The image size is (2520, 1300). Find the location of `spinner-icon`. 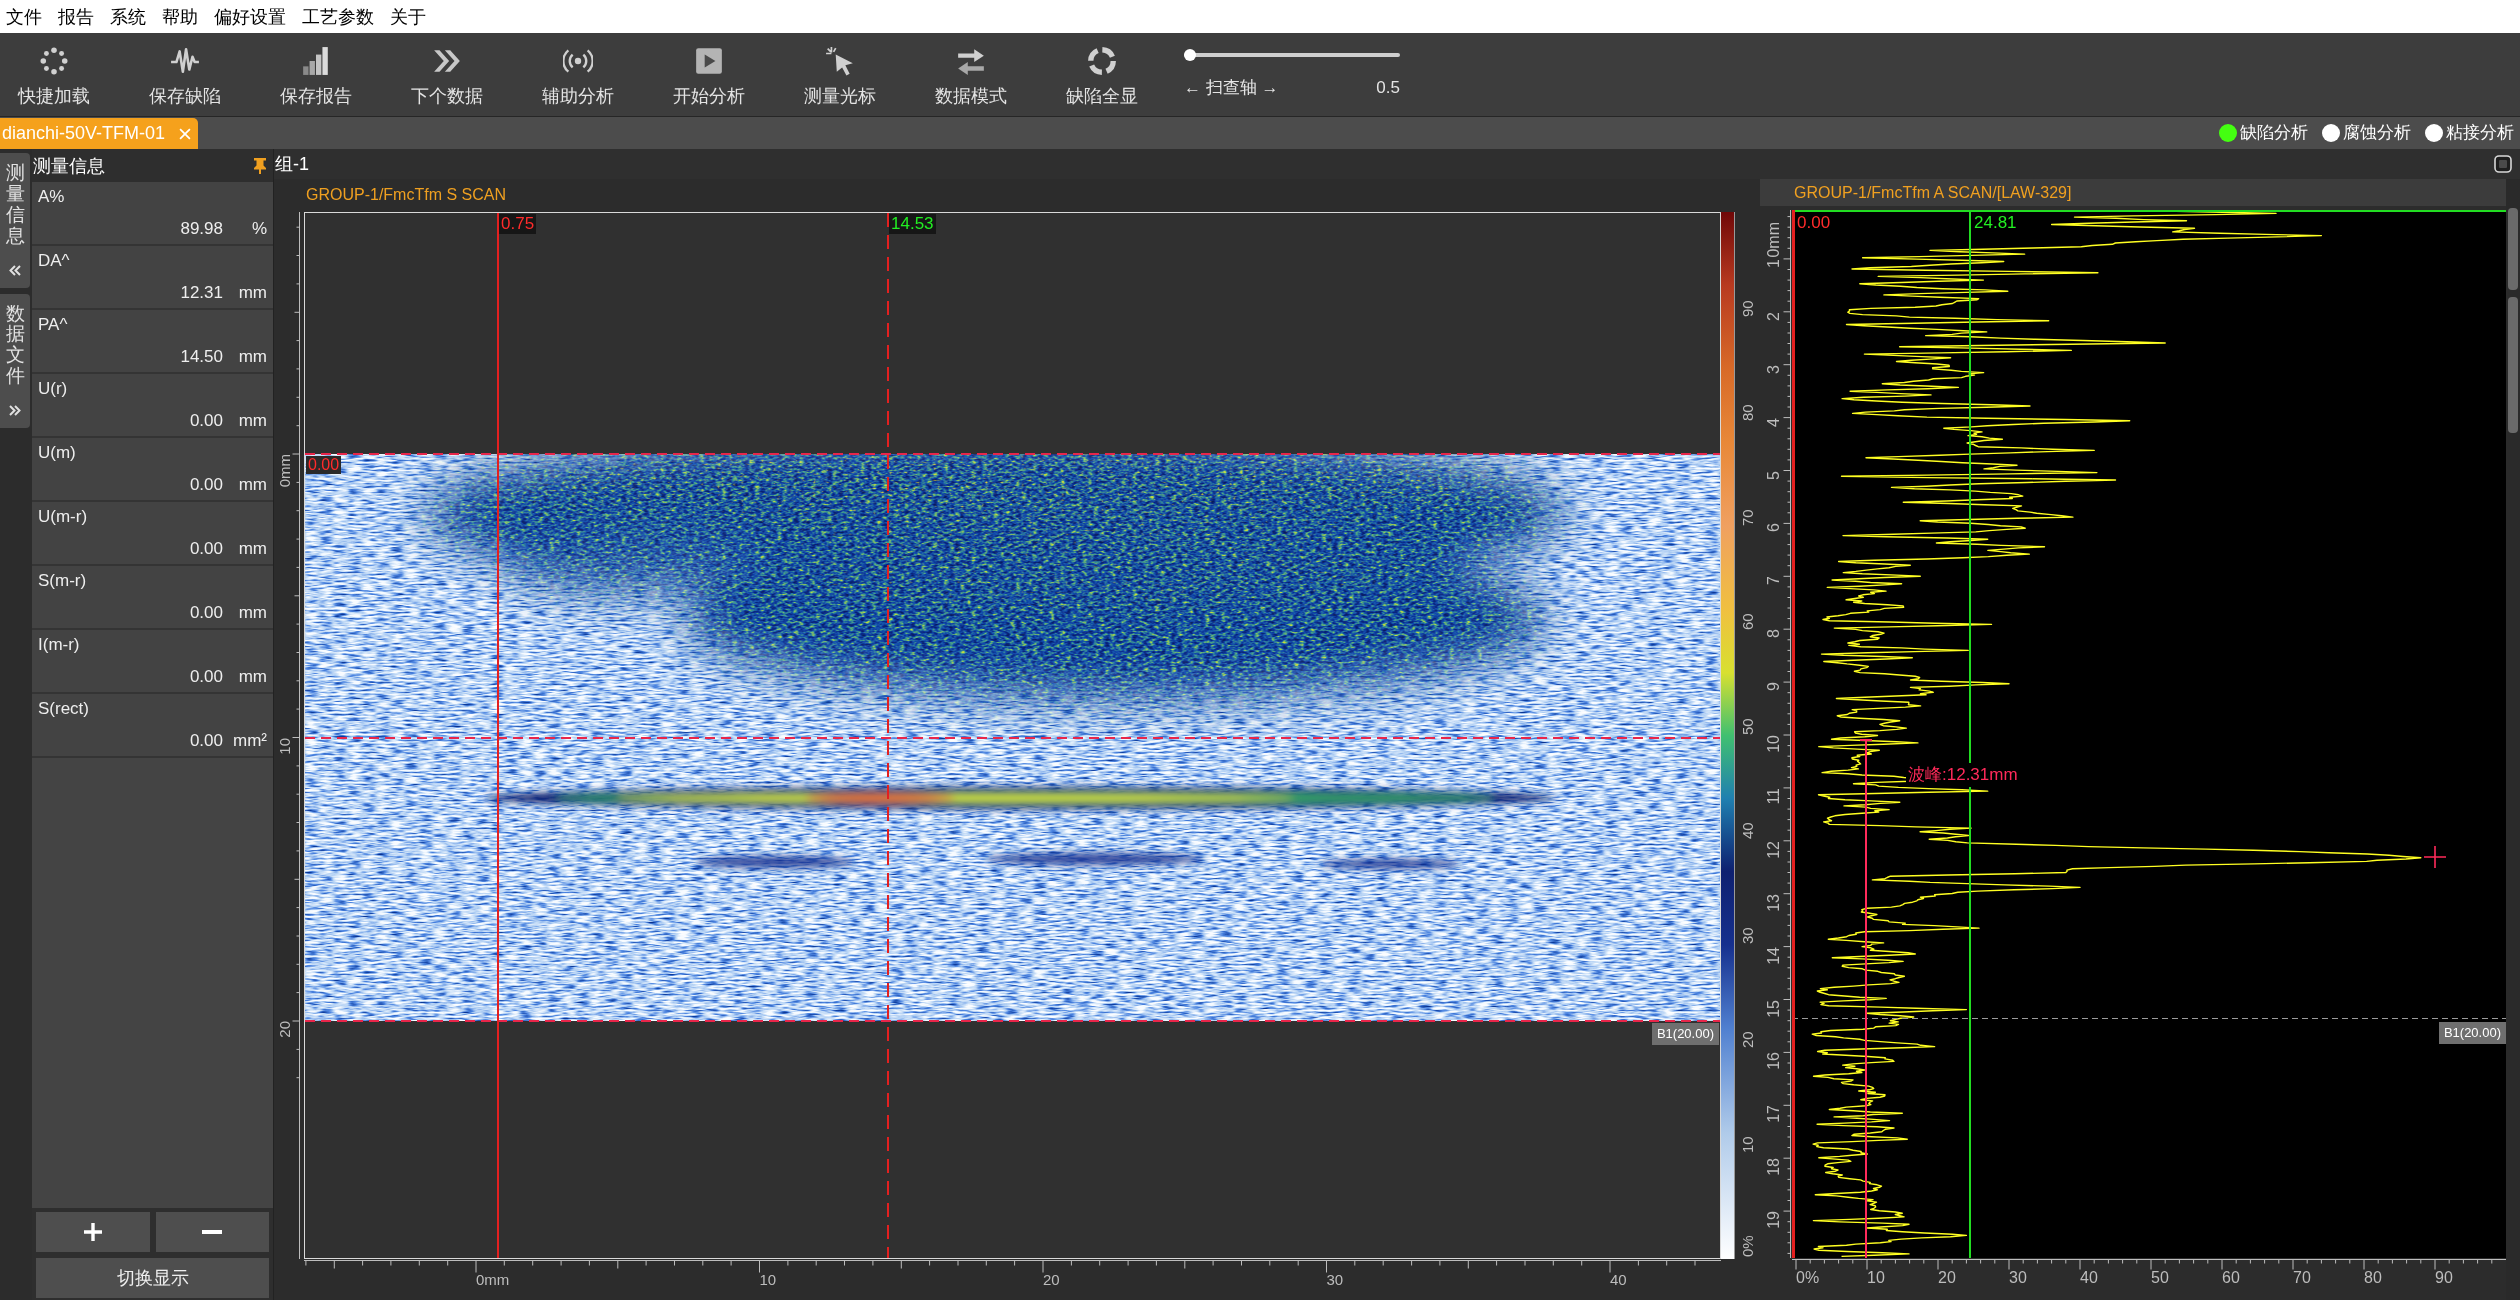

spinner-icon is located at coordinates (53, 61).